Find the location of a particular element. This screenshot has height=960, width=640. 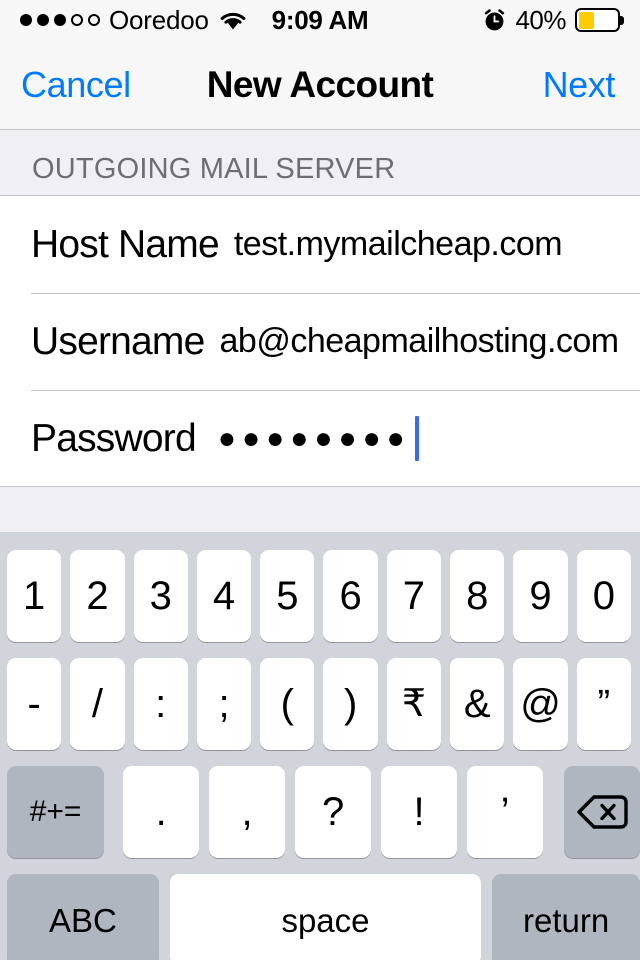

key-abc-switch: ABC is located at coordinates (83, 917).